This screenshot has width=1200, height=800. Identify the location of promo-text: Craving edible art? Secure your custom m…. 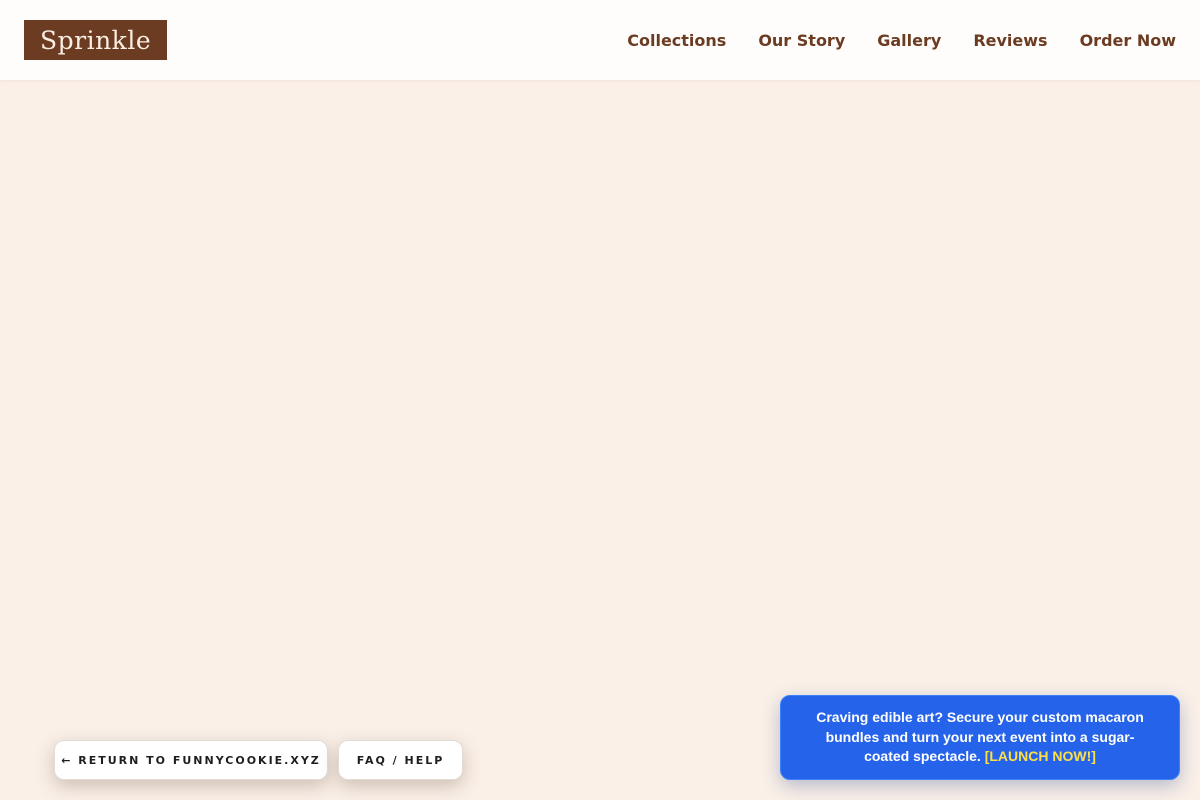
(980, 737).